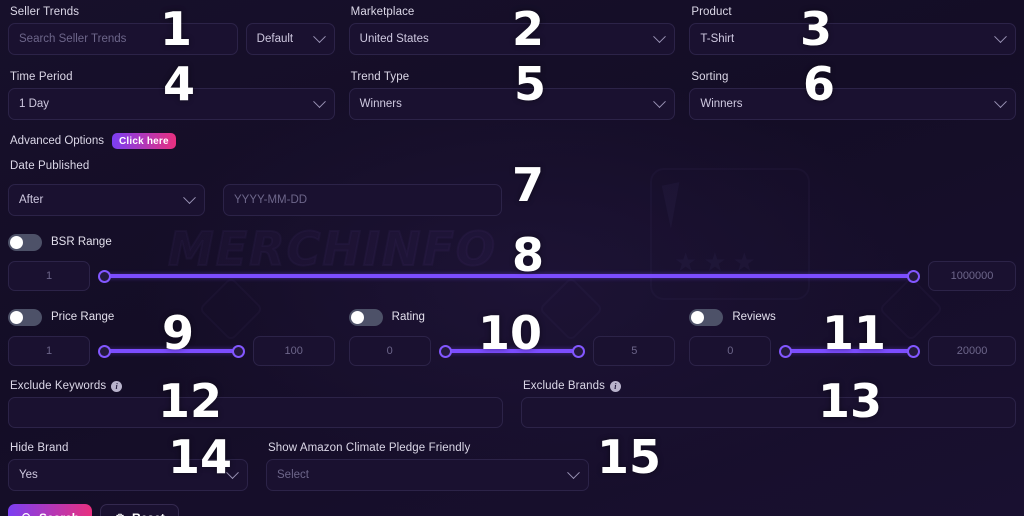 This screenshot has height=516, width=1024. Describe the element at coordinates (408, 317) in the screenshot. I see `rating-label: Rating` at that location.